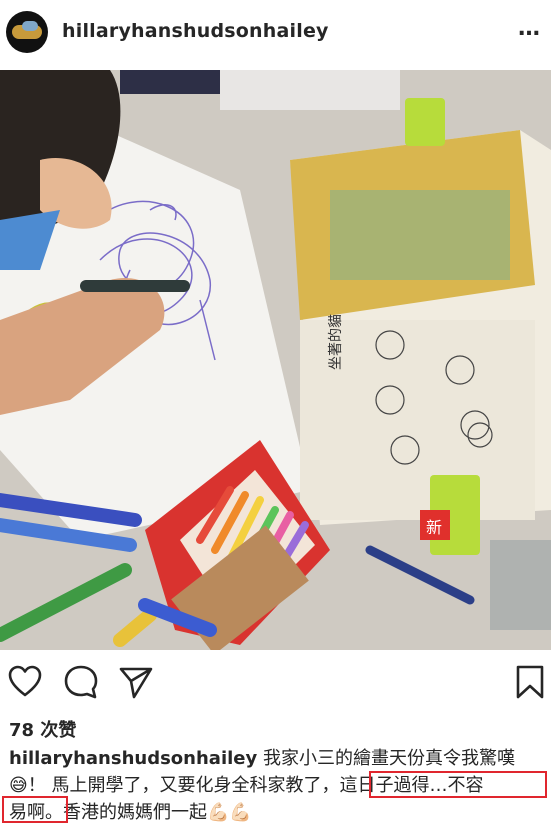  What do you see at coordinates (136, 682) in the screenshot?
I see `share-icon` at bounding box center [136, 682].